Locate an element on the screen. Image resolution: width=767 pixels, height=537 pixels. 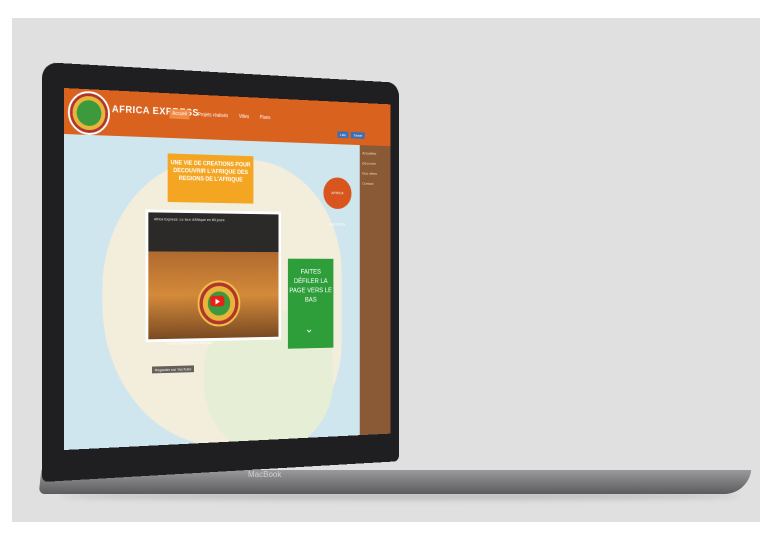
right-sidebar: Actualités Découvrir Nos offres Contact is located at coordinates (375, 290).